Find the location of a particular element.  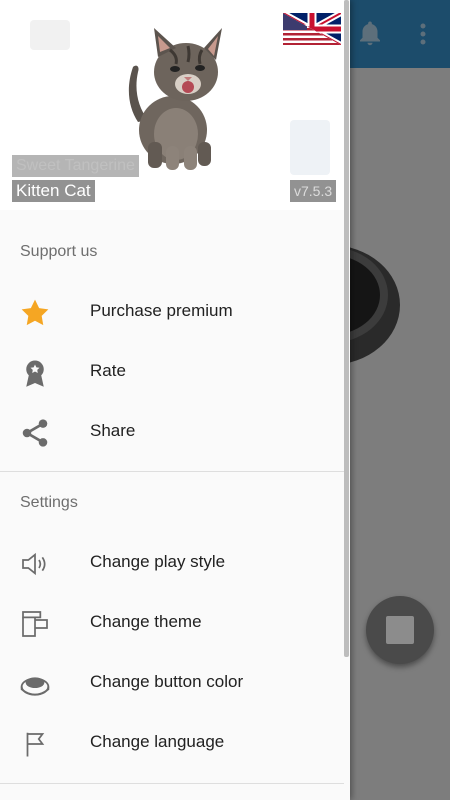

menu-item-share: Share is located at coordinates (172, 432).